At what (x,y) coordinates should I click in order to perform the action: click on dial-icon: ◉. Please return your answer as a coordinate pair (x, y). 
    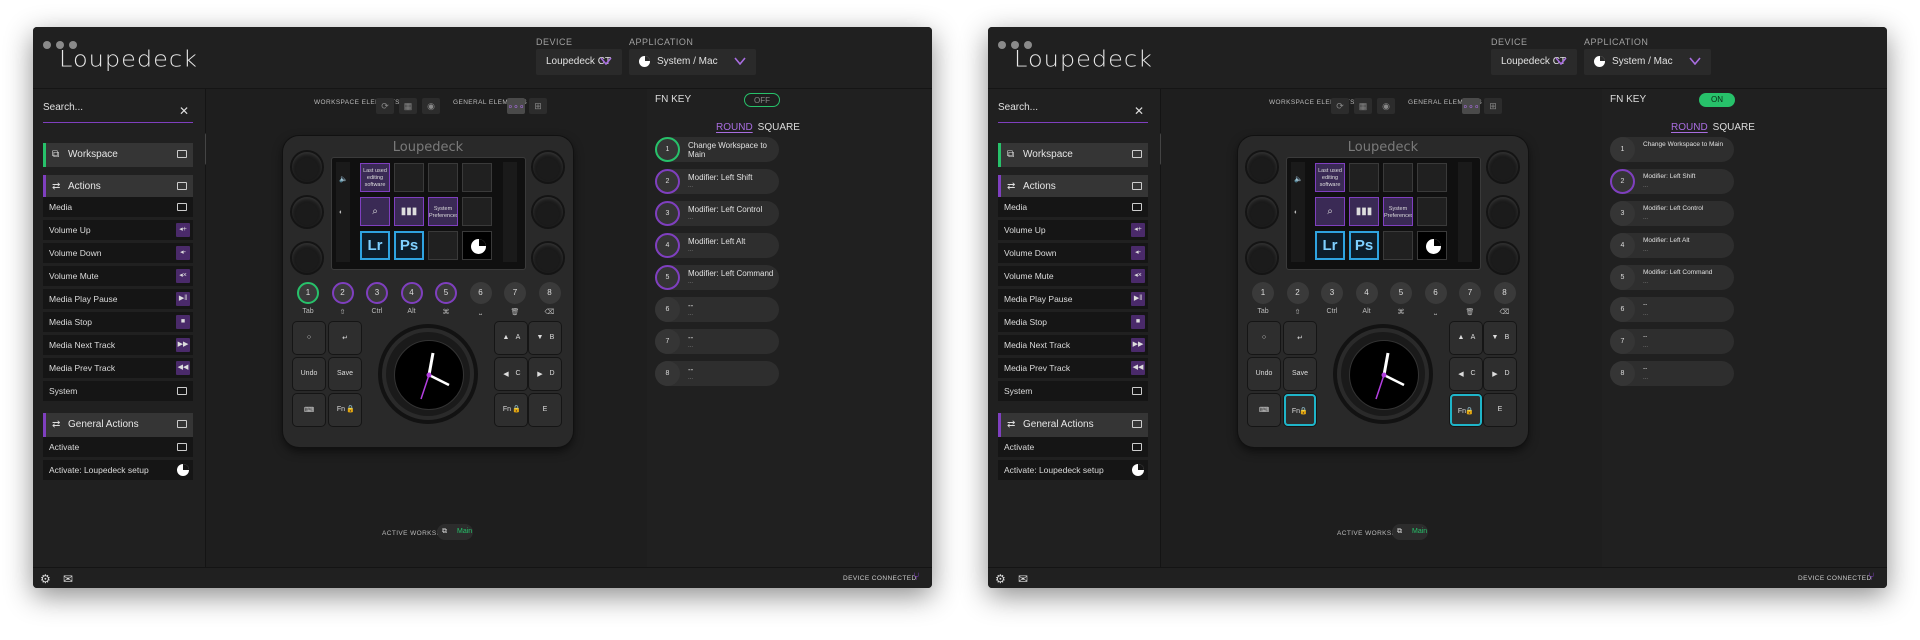
    Looking at the image, I should click on (431, 106).